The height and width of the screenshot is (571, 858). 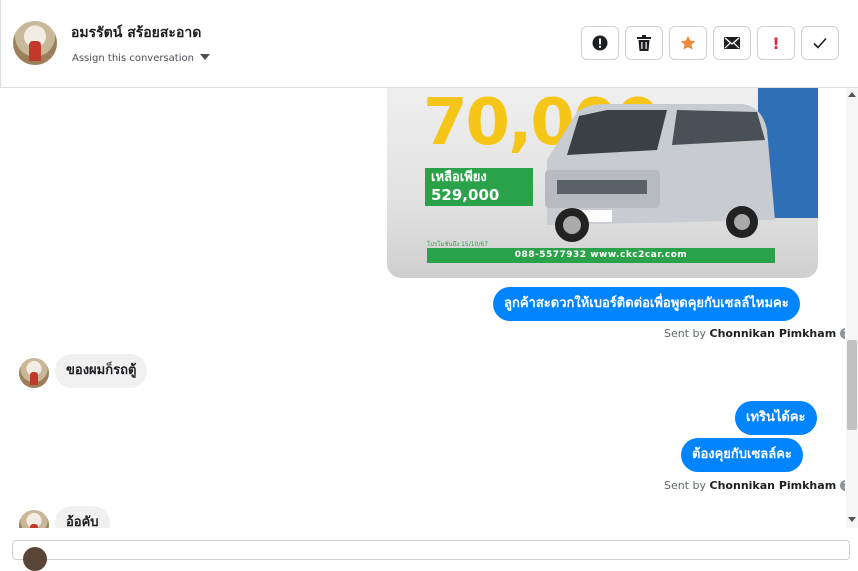 What do you see at coordinates (133, 58) in the screenshot?
I see `assign-label: Assign this conversation` at bounding box center [133, 58].